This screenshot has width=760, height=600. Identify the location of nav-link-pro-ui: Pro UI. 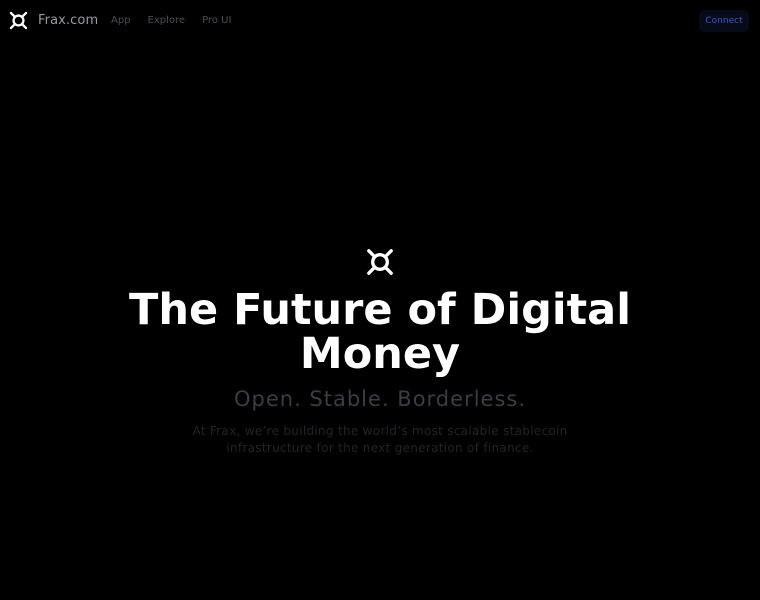
(216, 20).